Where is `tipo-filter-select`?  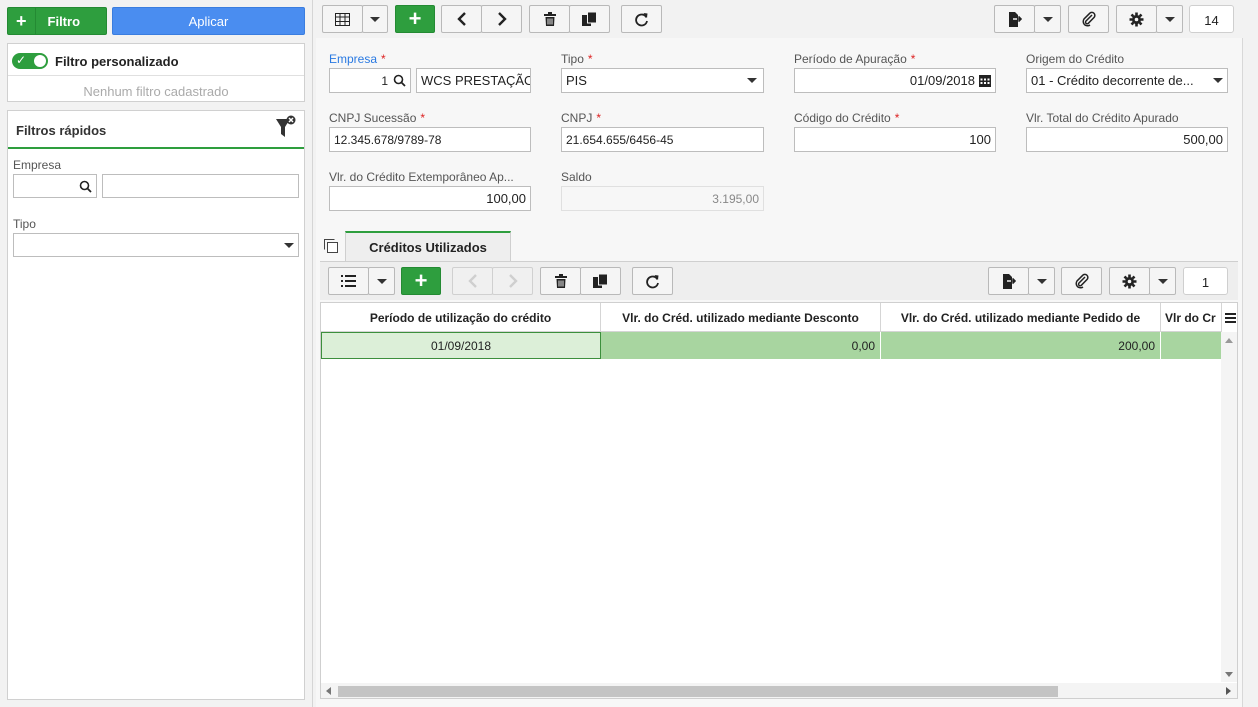
tipo-filter-select is located at coordinates (156, 245).